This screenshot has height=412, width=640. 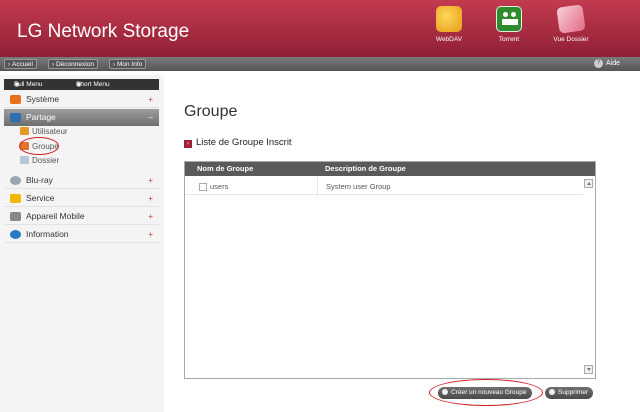 What do you see at coordinates (41, 117) in the screenshot?
I see `sidebar-item-label: Partage` at bounding box center [41, 117].